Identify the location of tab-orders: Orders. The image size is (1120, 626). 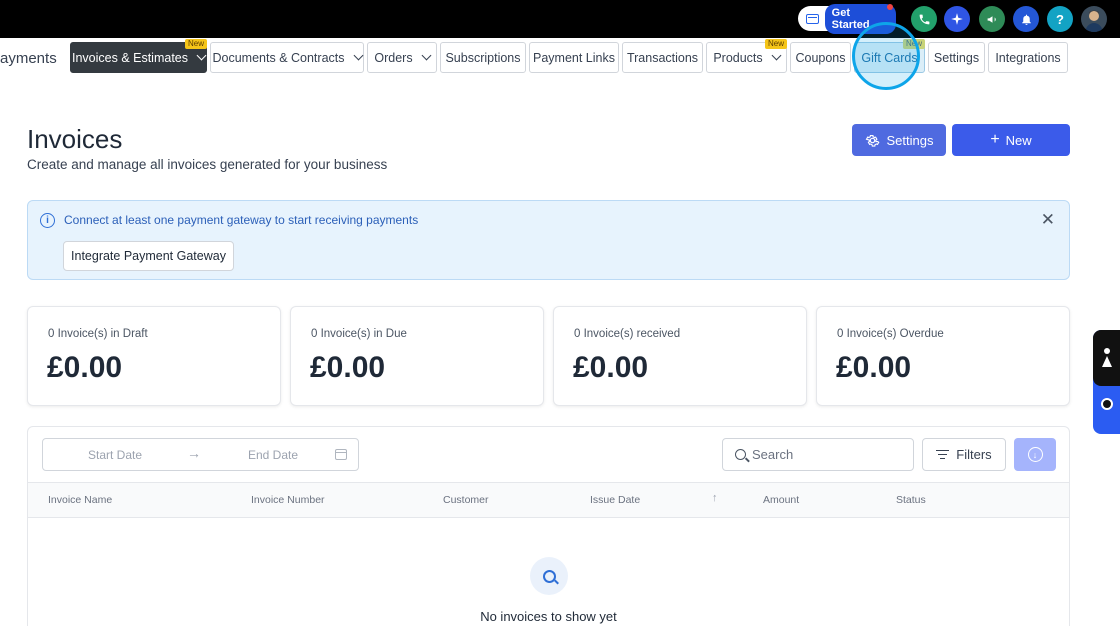
(402, 57).